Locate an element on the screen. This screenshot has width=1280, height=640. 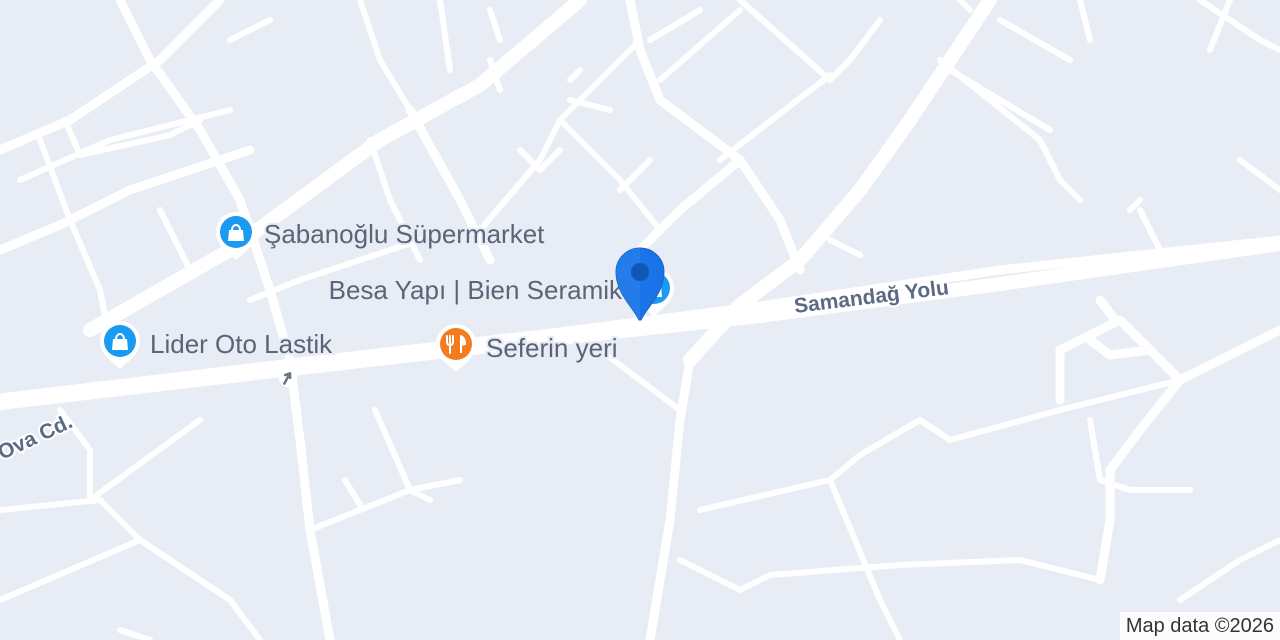
map-attribution: Map data ©2026 is located at coordinates (1199, 626).